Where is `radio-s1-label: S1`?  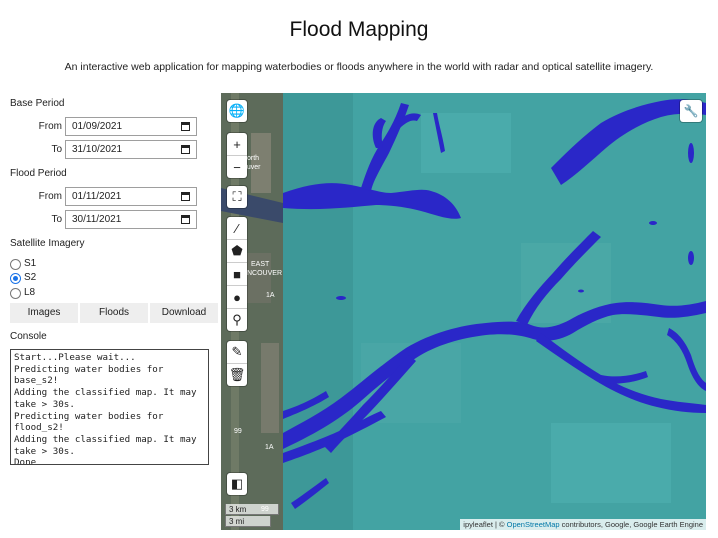 radio-s1-label: S1 is located at coordinates (30, 263).